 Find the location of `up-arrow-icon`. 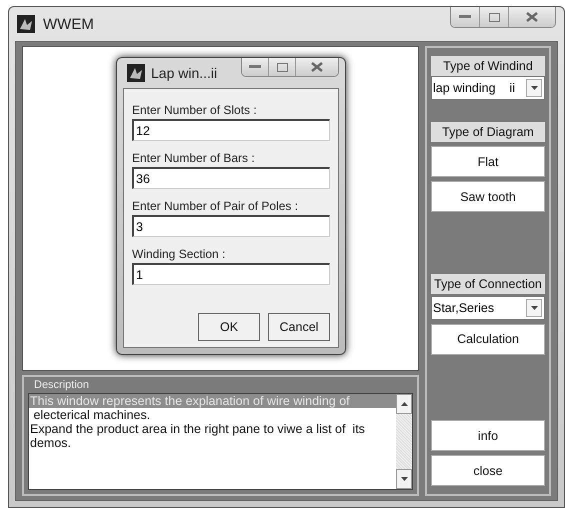

up-arrow-icon is located at coordinates (404, 404).